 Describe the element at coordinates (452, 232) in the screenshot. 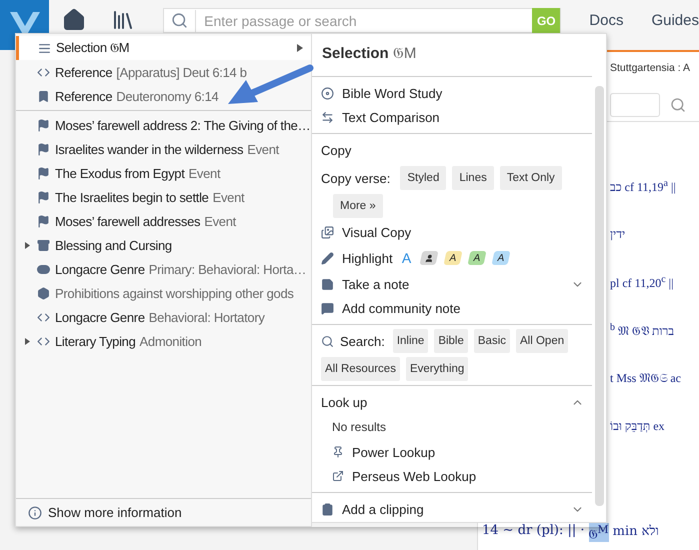

I see `visual-copy-item: Visual Copy` at that location.